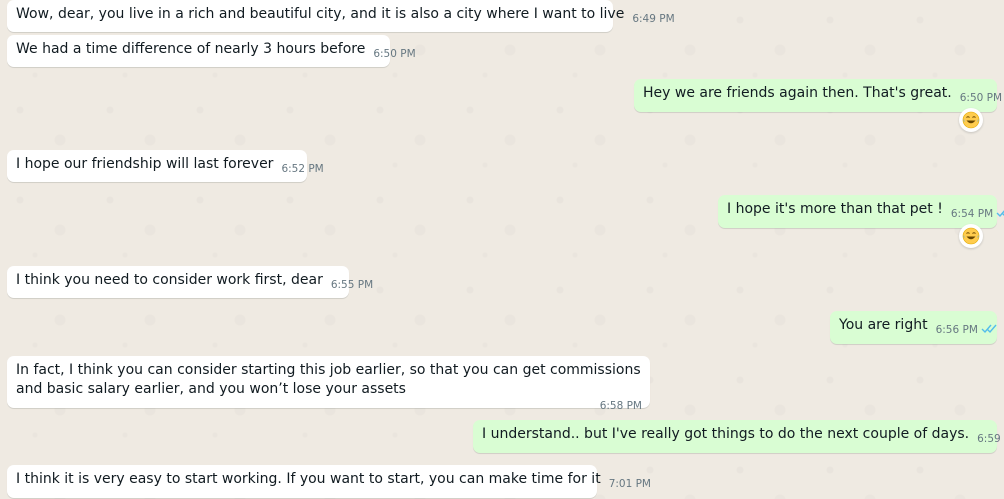 The width and height of the screenshot is (1004, 499). I want to click on message-meta: 6:50 PM, so click(982, 99).